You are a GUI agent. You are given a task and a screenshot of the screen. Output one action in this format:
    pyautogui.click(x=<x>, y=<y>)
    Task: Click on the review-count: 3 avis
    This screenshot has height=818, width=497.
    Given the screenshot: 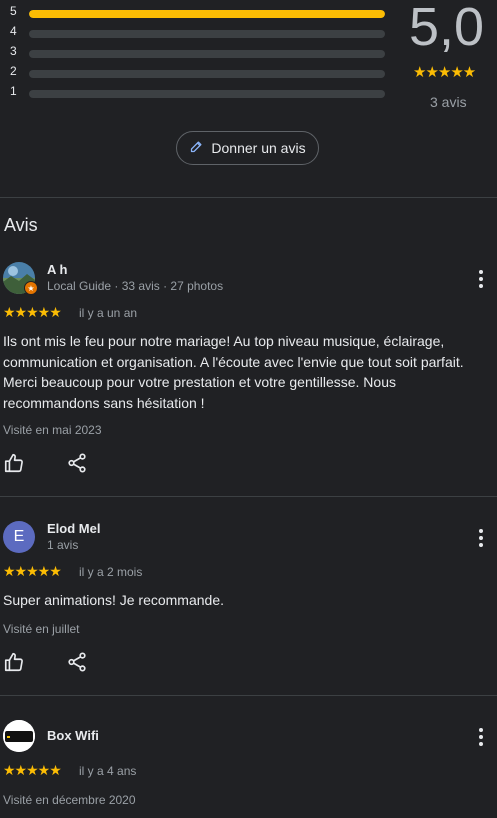 What is the action you would take?
    pyautogui.click(x=448, y=102)
    